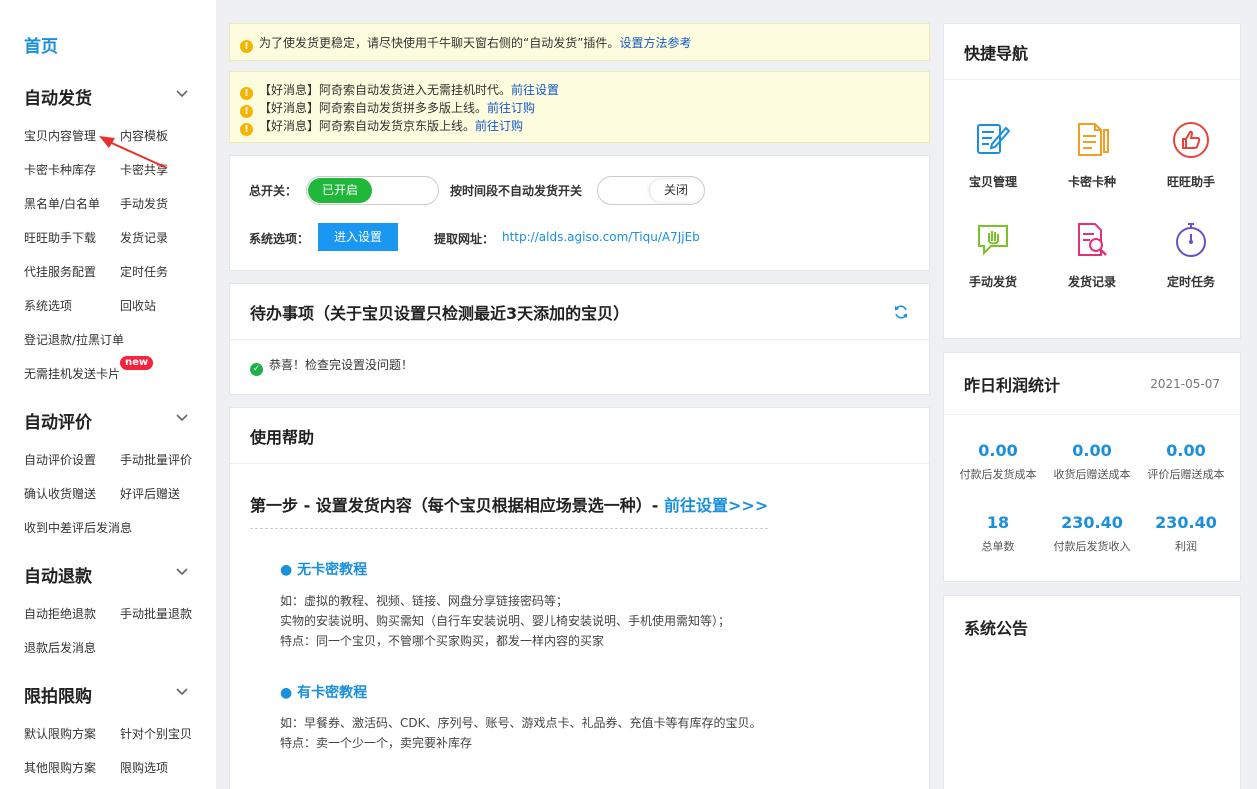  What do you see at coordinates (998, 461) in the screenshot?
I see `stat-pay-ship-cost: 0.00 付款后发货成本` at bounding box center [998, 461].